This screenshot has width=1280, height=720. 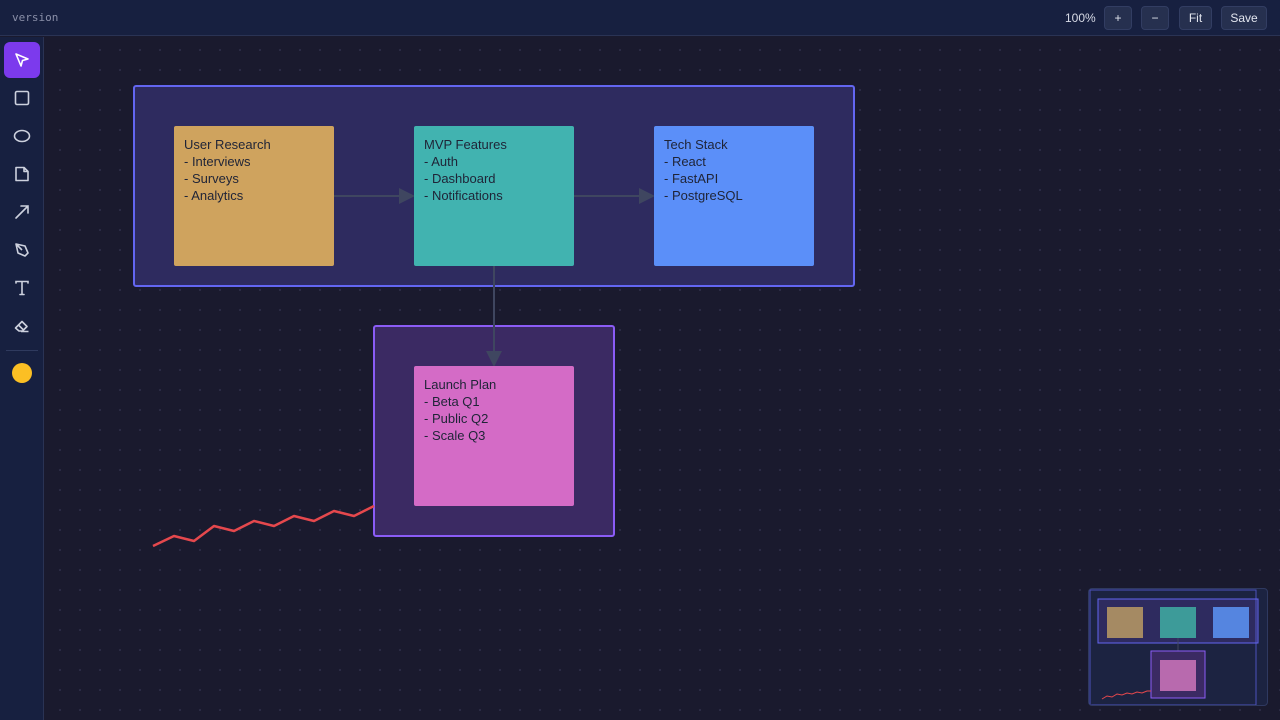 I want to click on ellipse-icon, so click(x=22, y=136).